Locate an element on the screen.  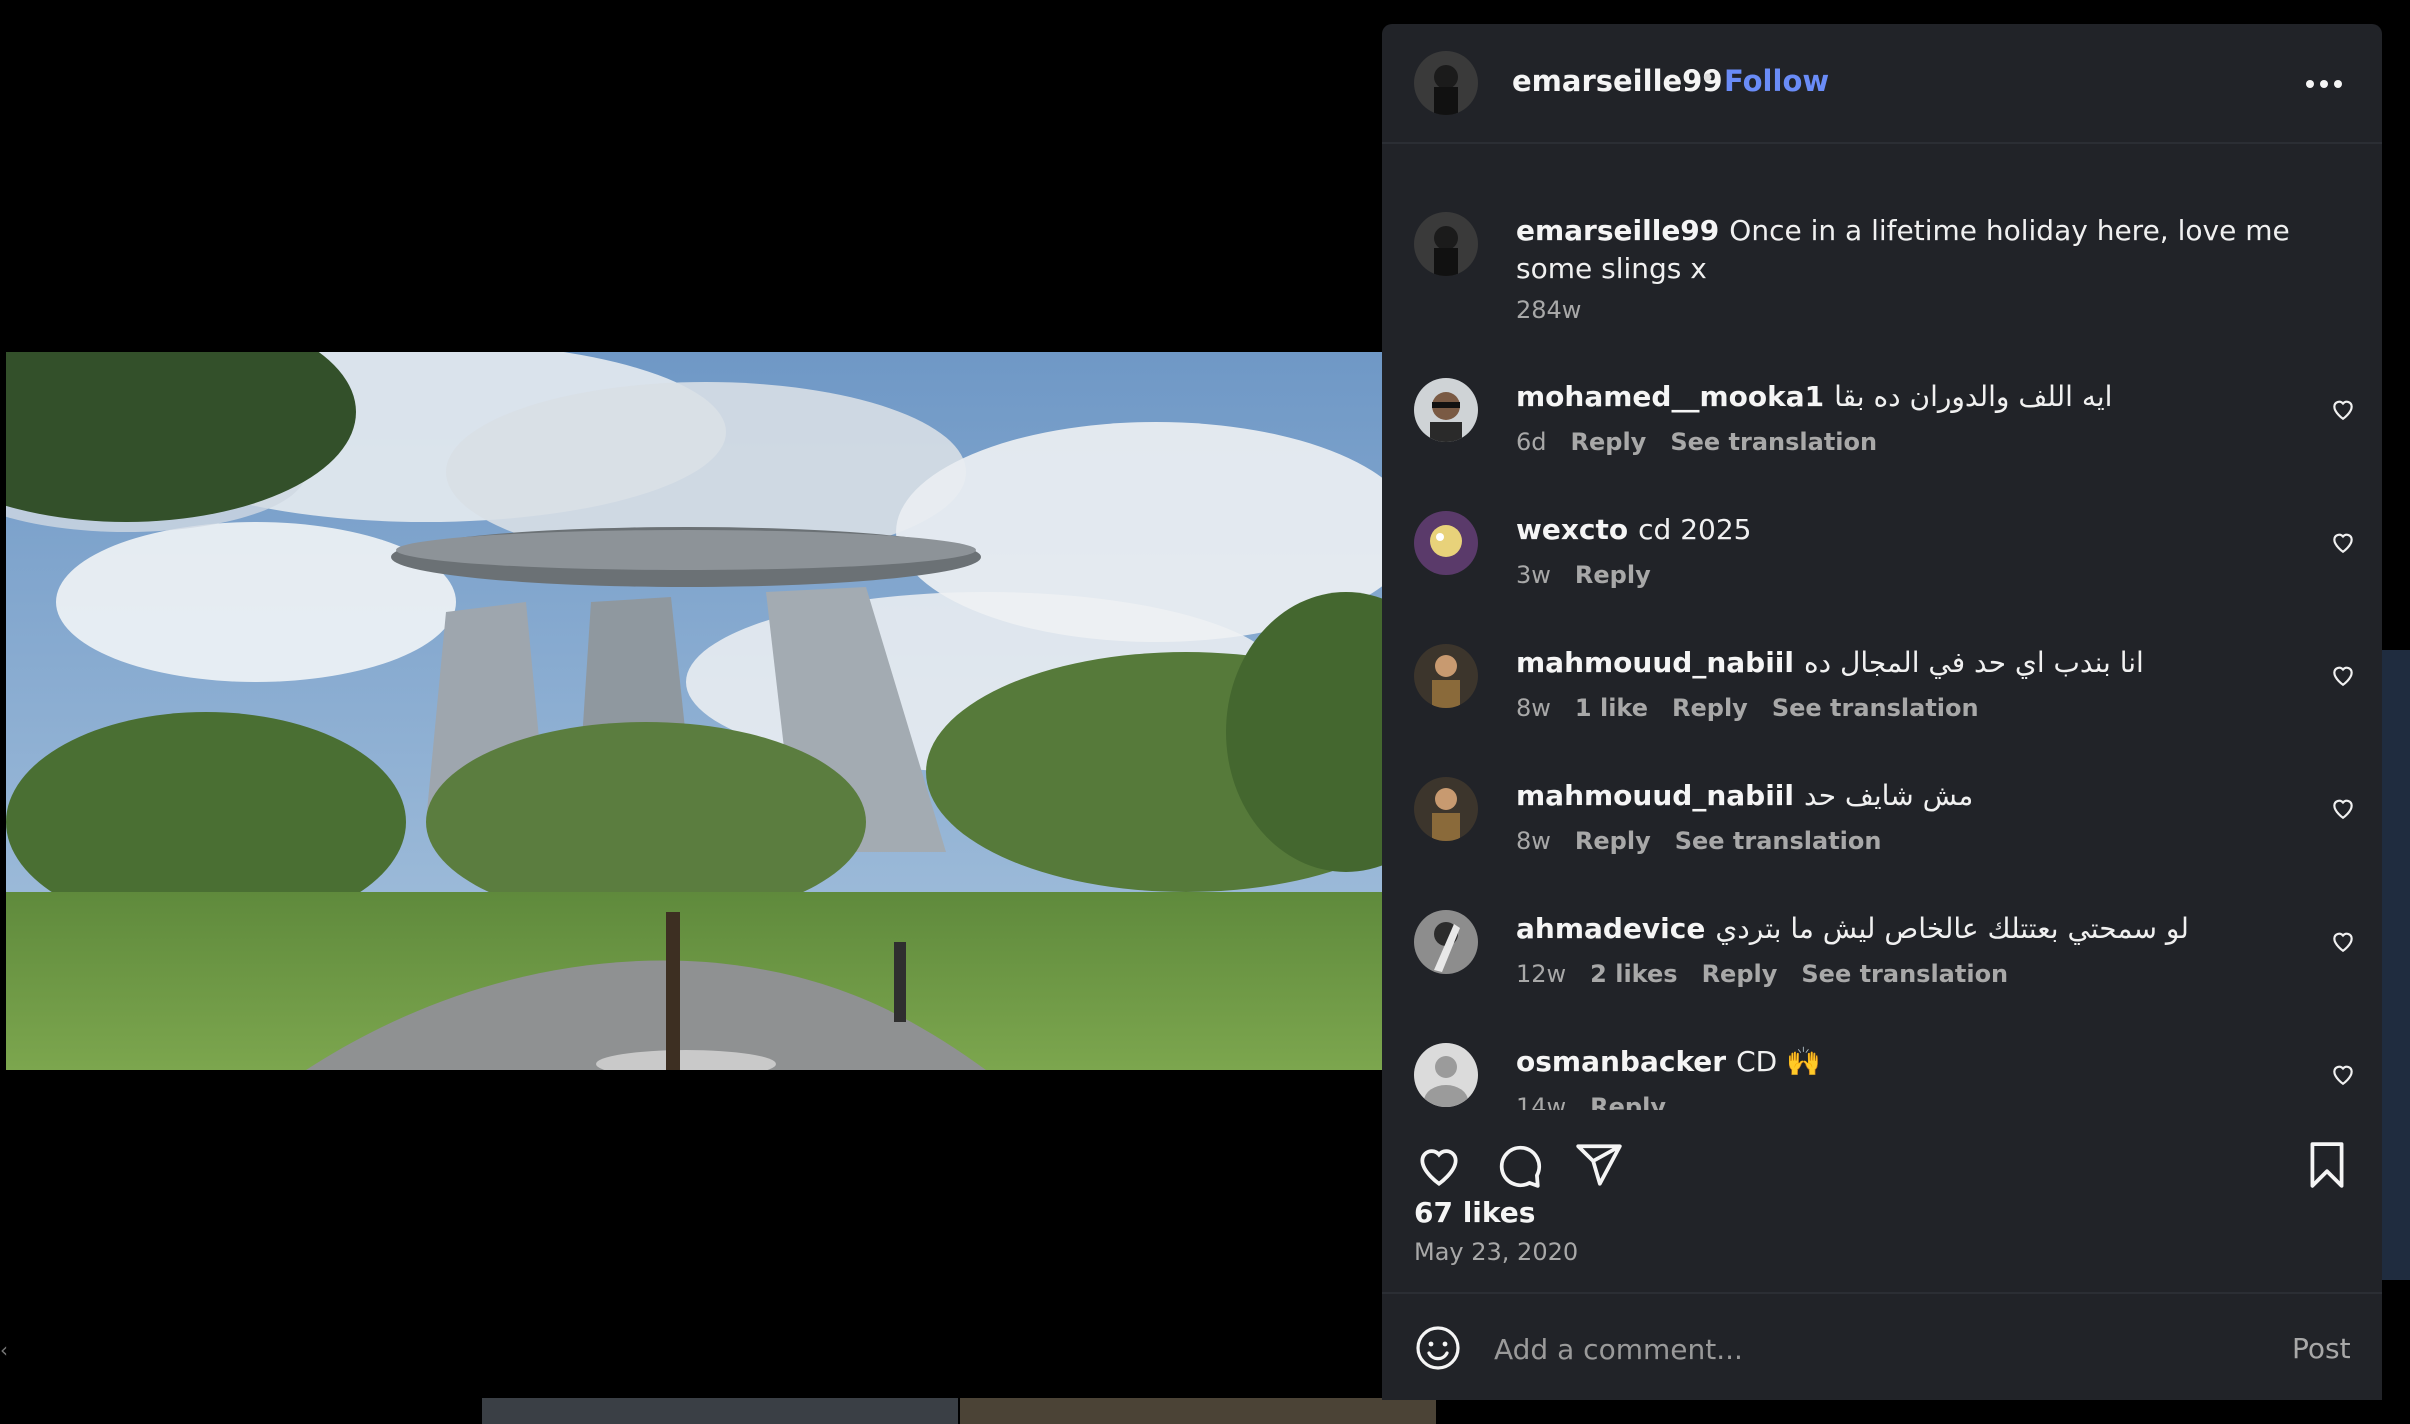
post-date: May 23, 2020 is located at coordinates (1496, 1252).